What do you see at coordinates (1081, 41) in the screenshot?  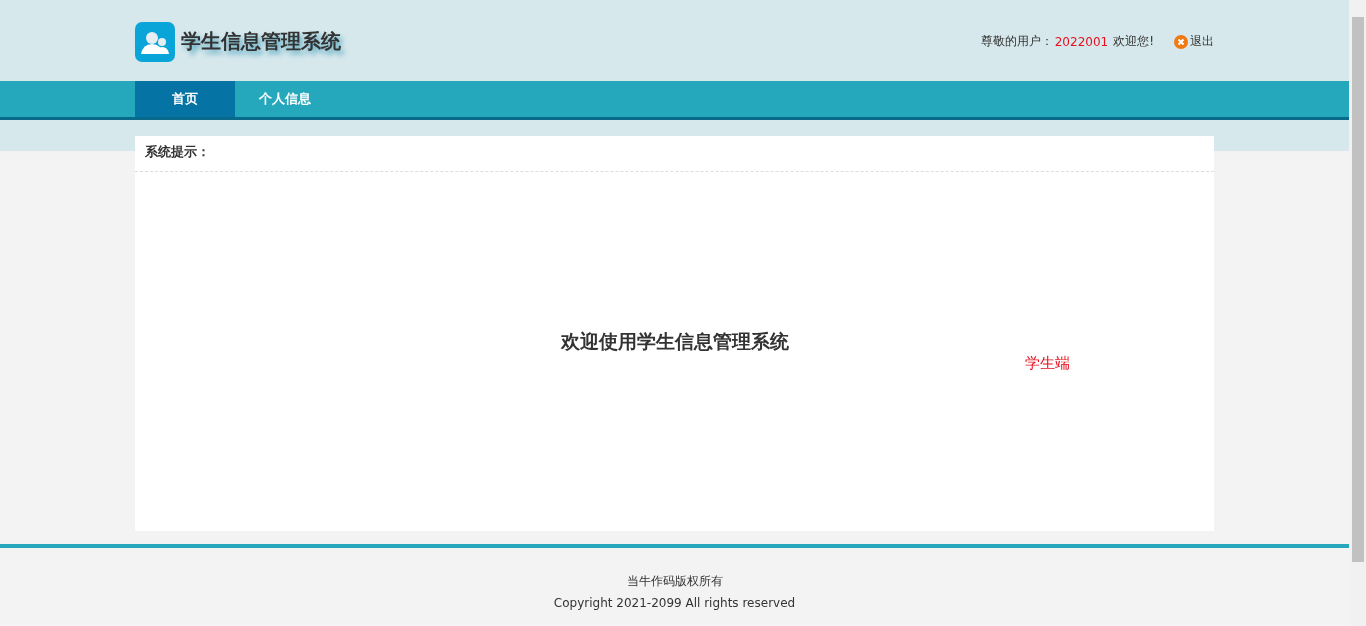 I see `user-id: 2022001` at bounding box center [1081, 41].